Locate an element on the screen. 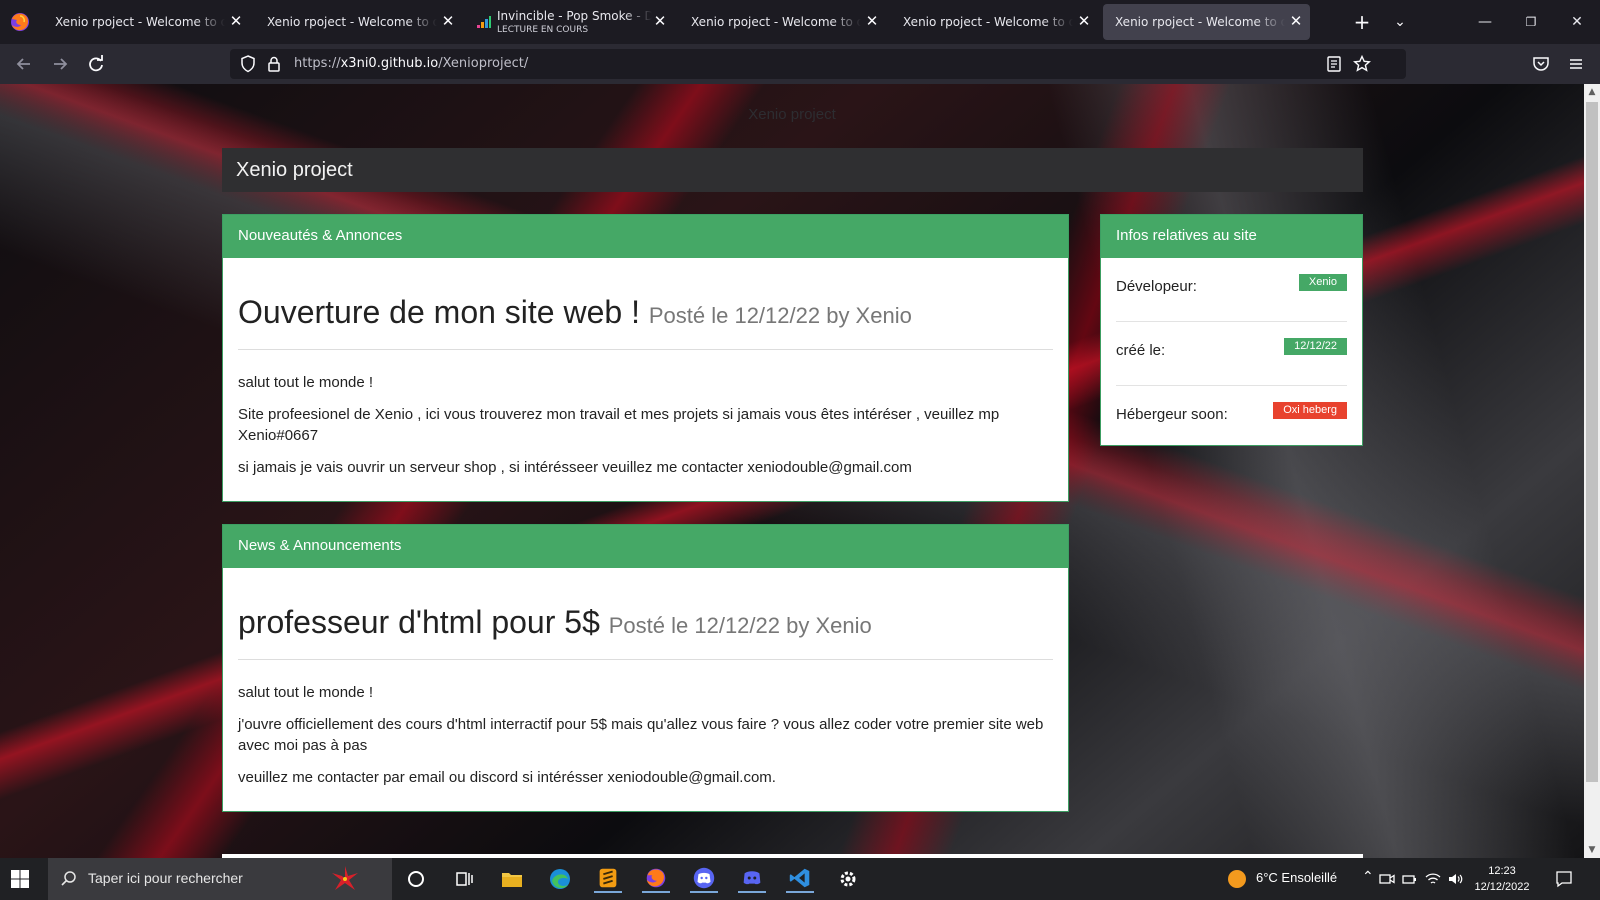 The width and height of the screenshot is (1600, 900). panel-heading: Nouveautés & Annonces is located at coordinates (645, 236).